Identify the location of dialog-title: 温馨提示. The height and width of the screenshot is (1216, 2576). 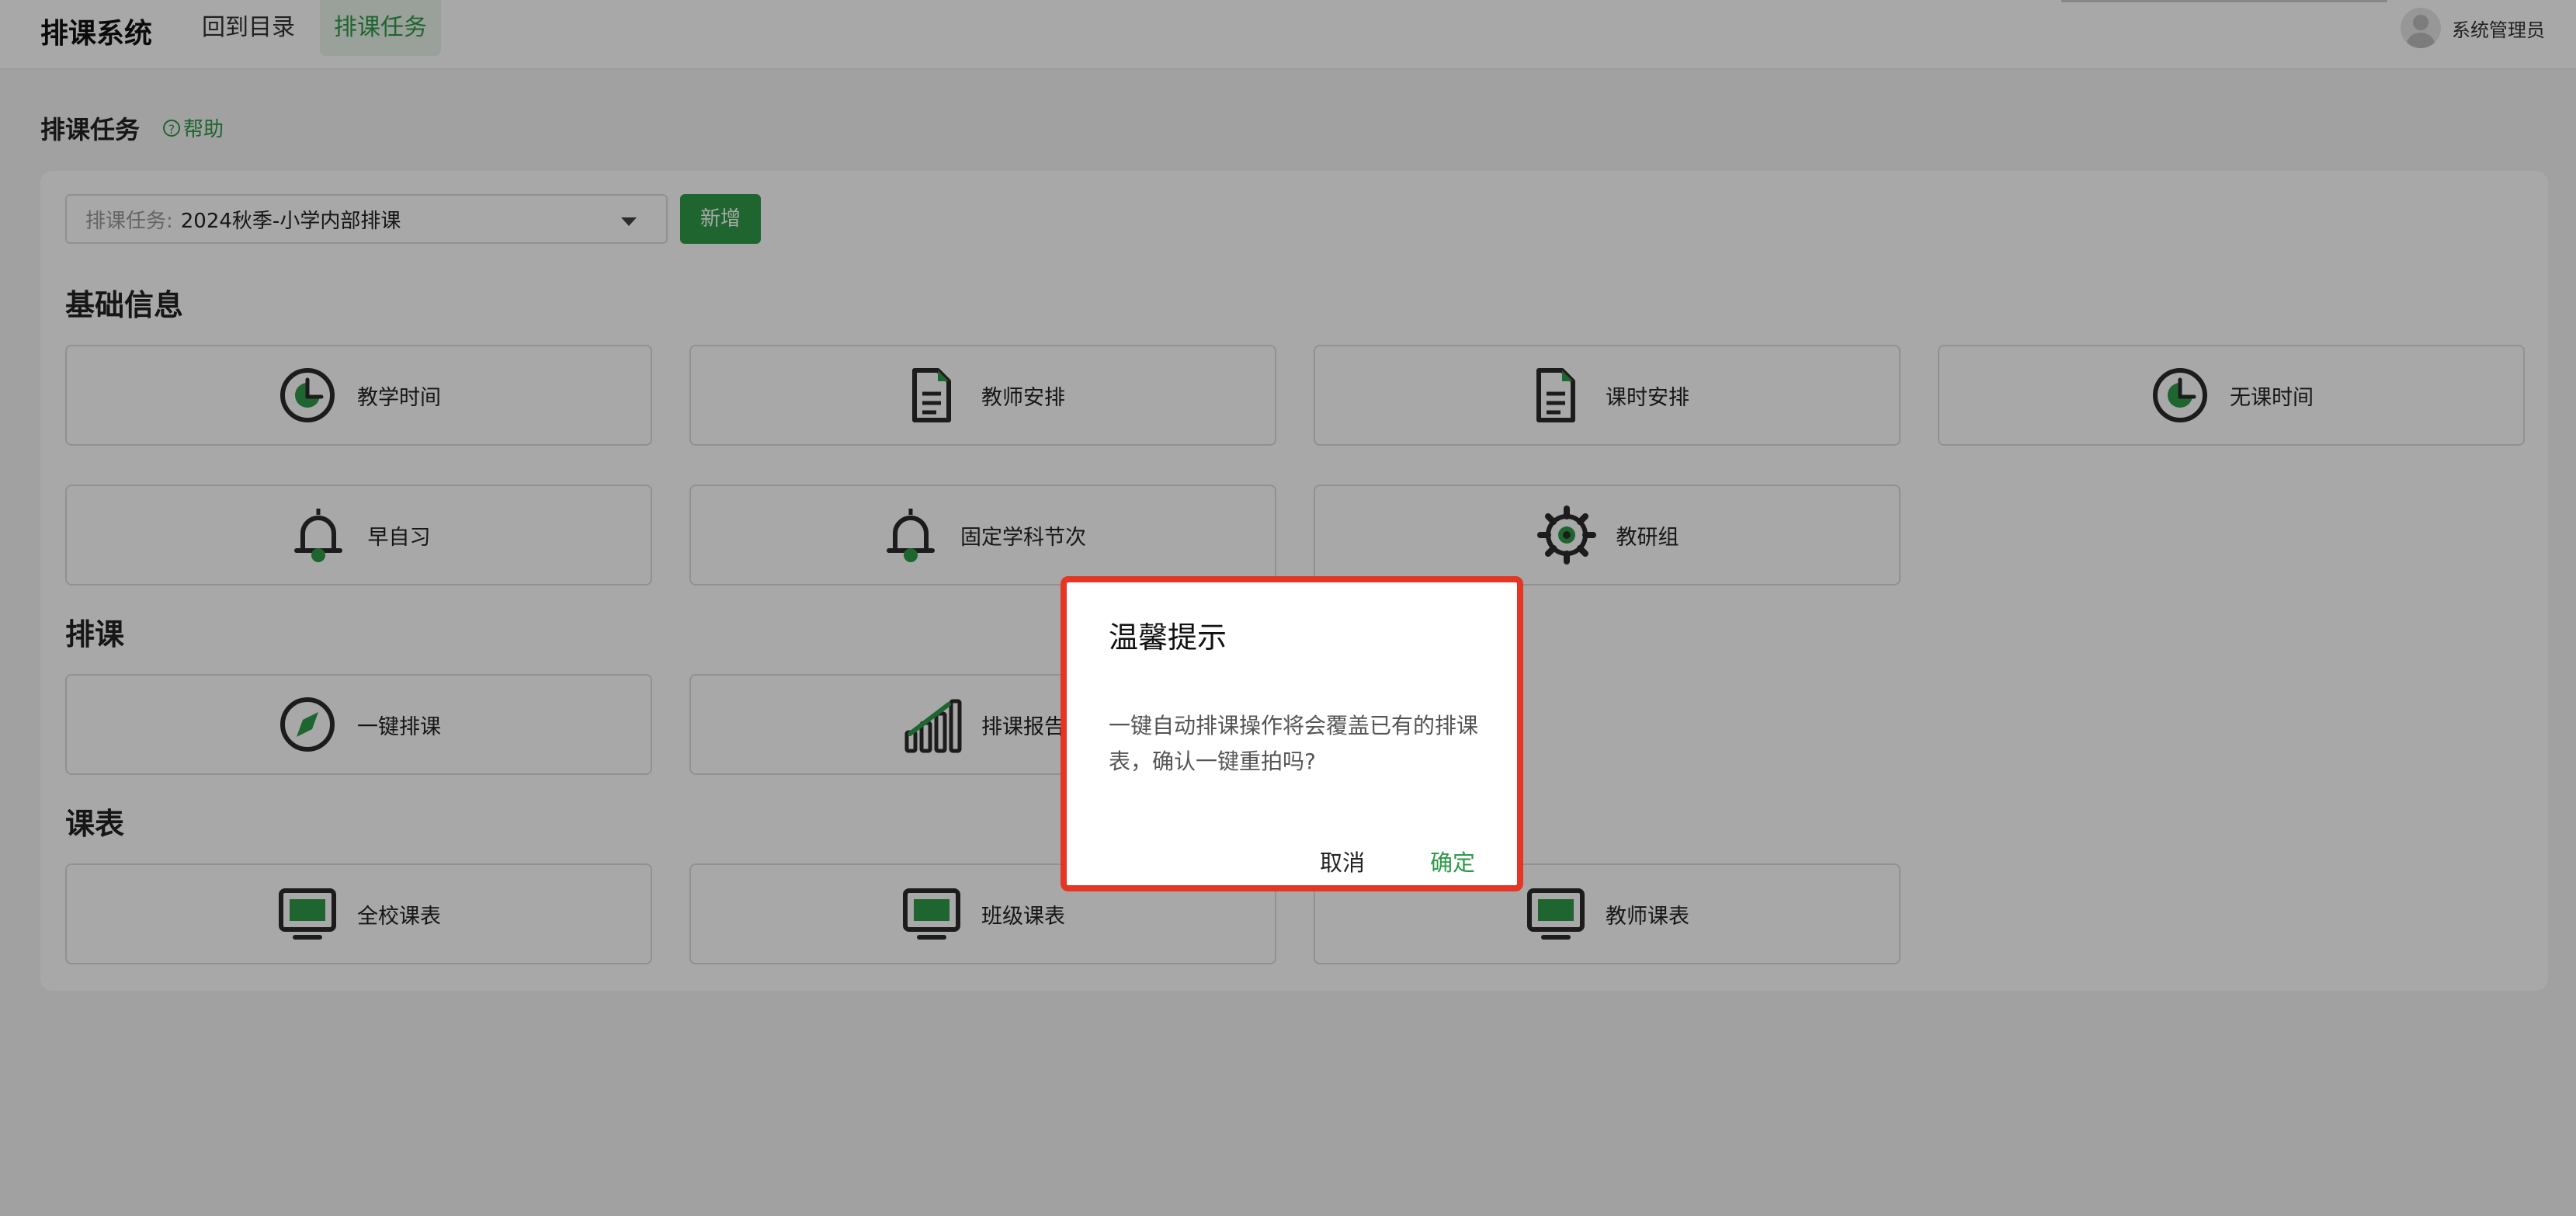
(1168, 637).